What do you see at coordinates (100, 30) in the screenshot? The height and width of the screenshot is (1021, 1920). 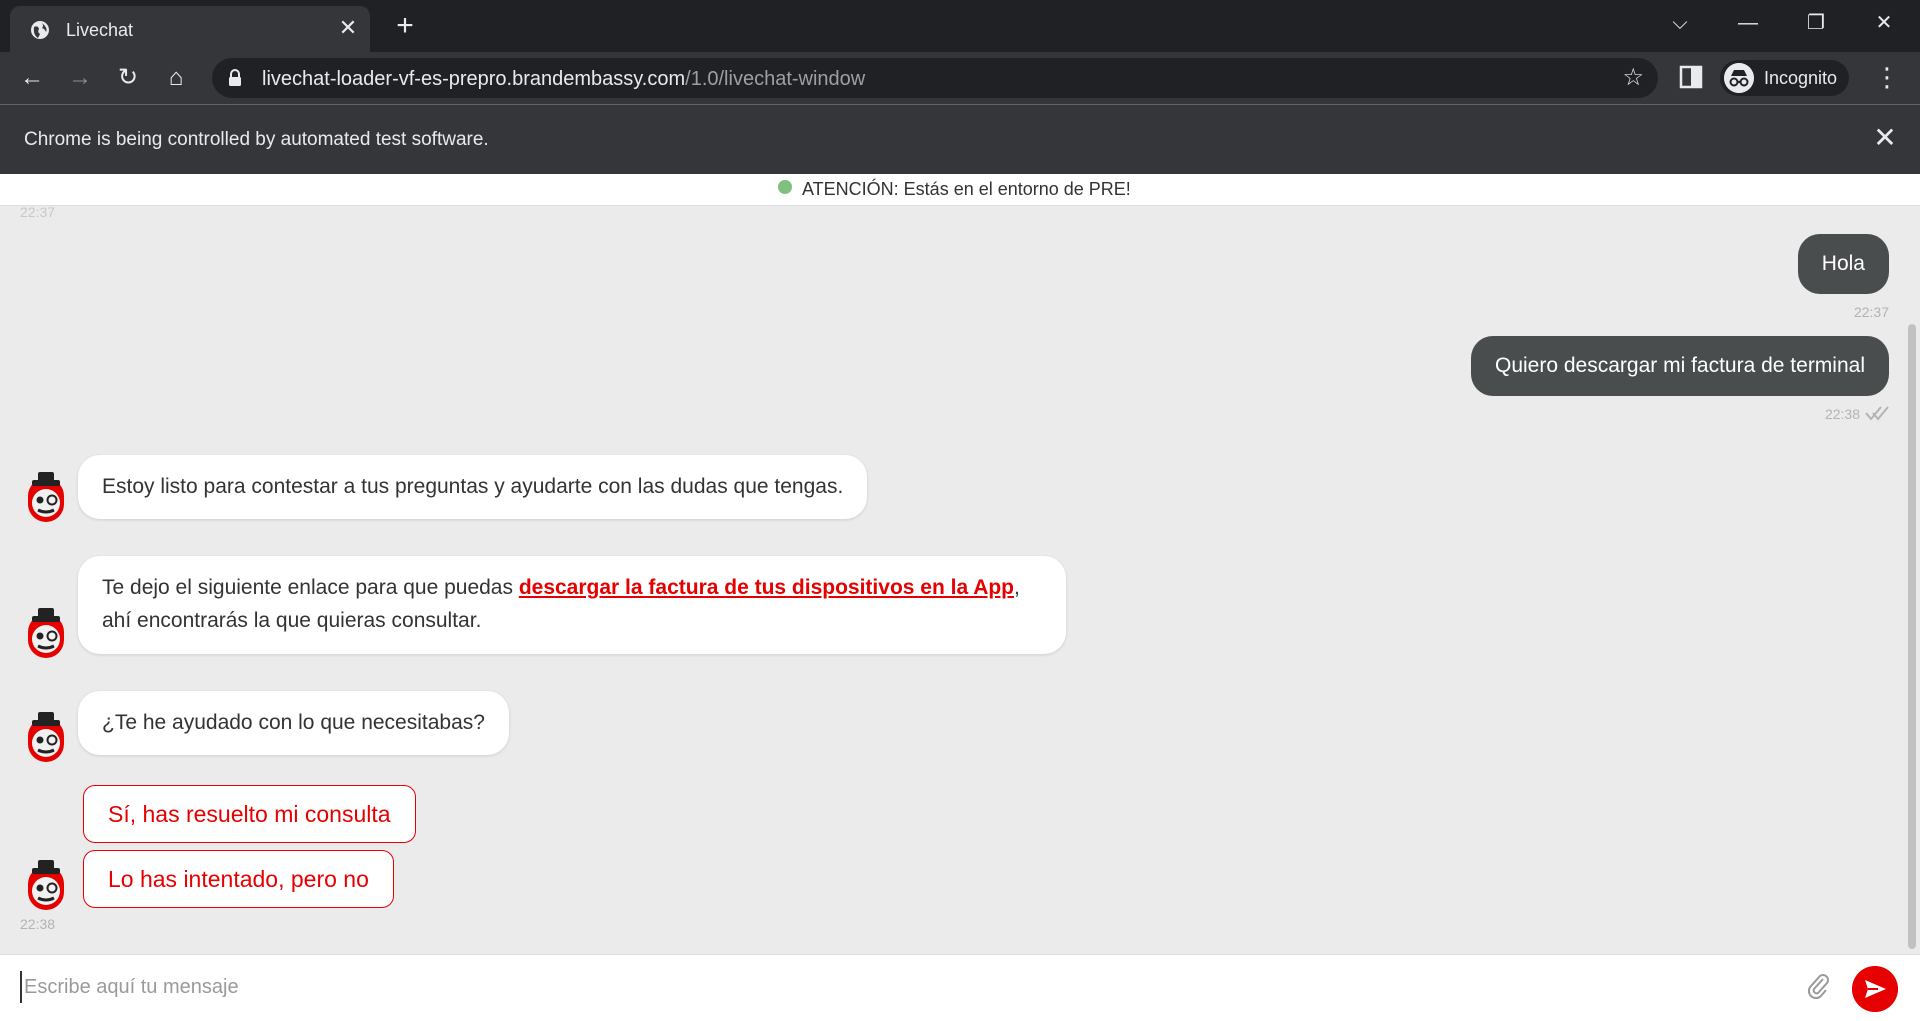 I see `tab-title: Livechat` at bounding box center [100, 30].